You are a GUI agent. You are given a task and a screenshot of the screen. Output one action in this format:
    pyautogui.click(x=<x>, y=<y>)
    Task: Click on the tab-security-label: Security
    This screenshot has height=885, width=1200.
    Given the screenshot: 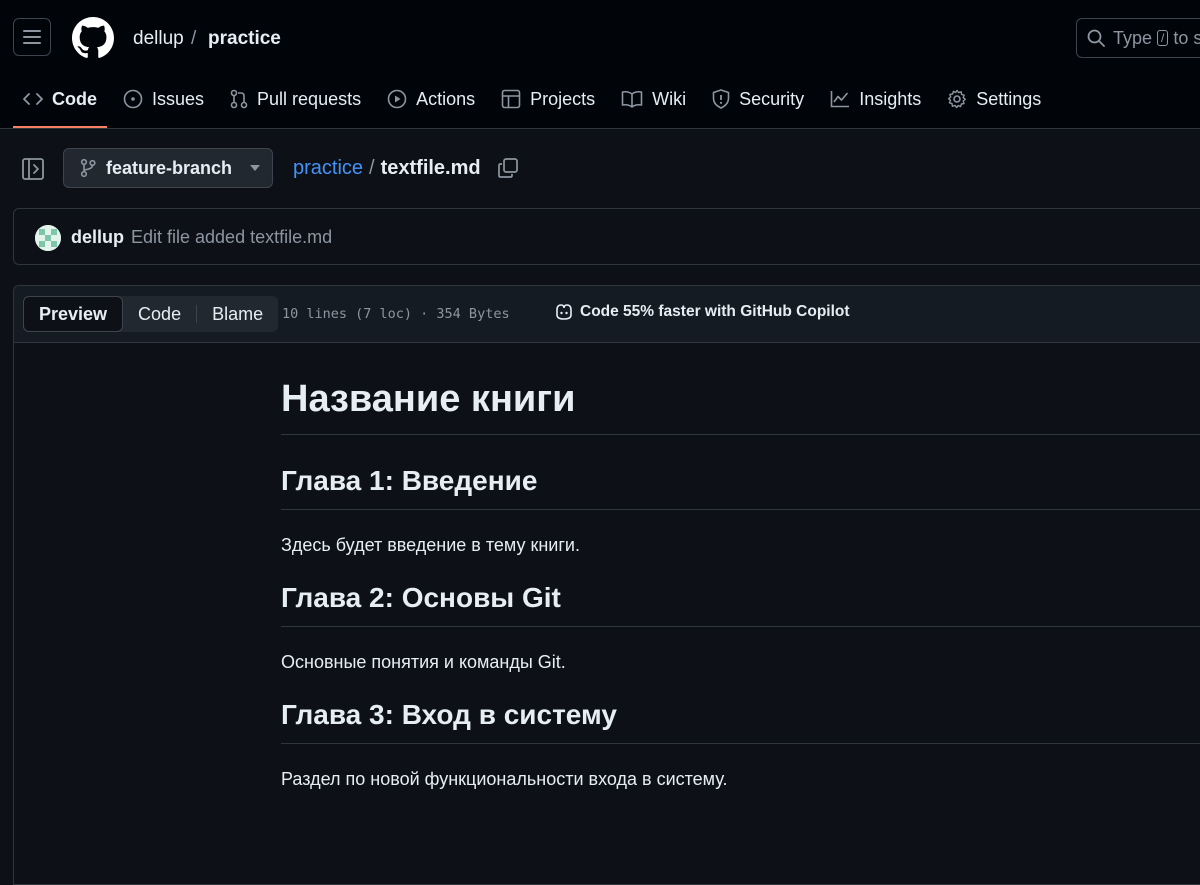 What is the action you would take?
    pyautogui.click(x=772, y=98)
    